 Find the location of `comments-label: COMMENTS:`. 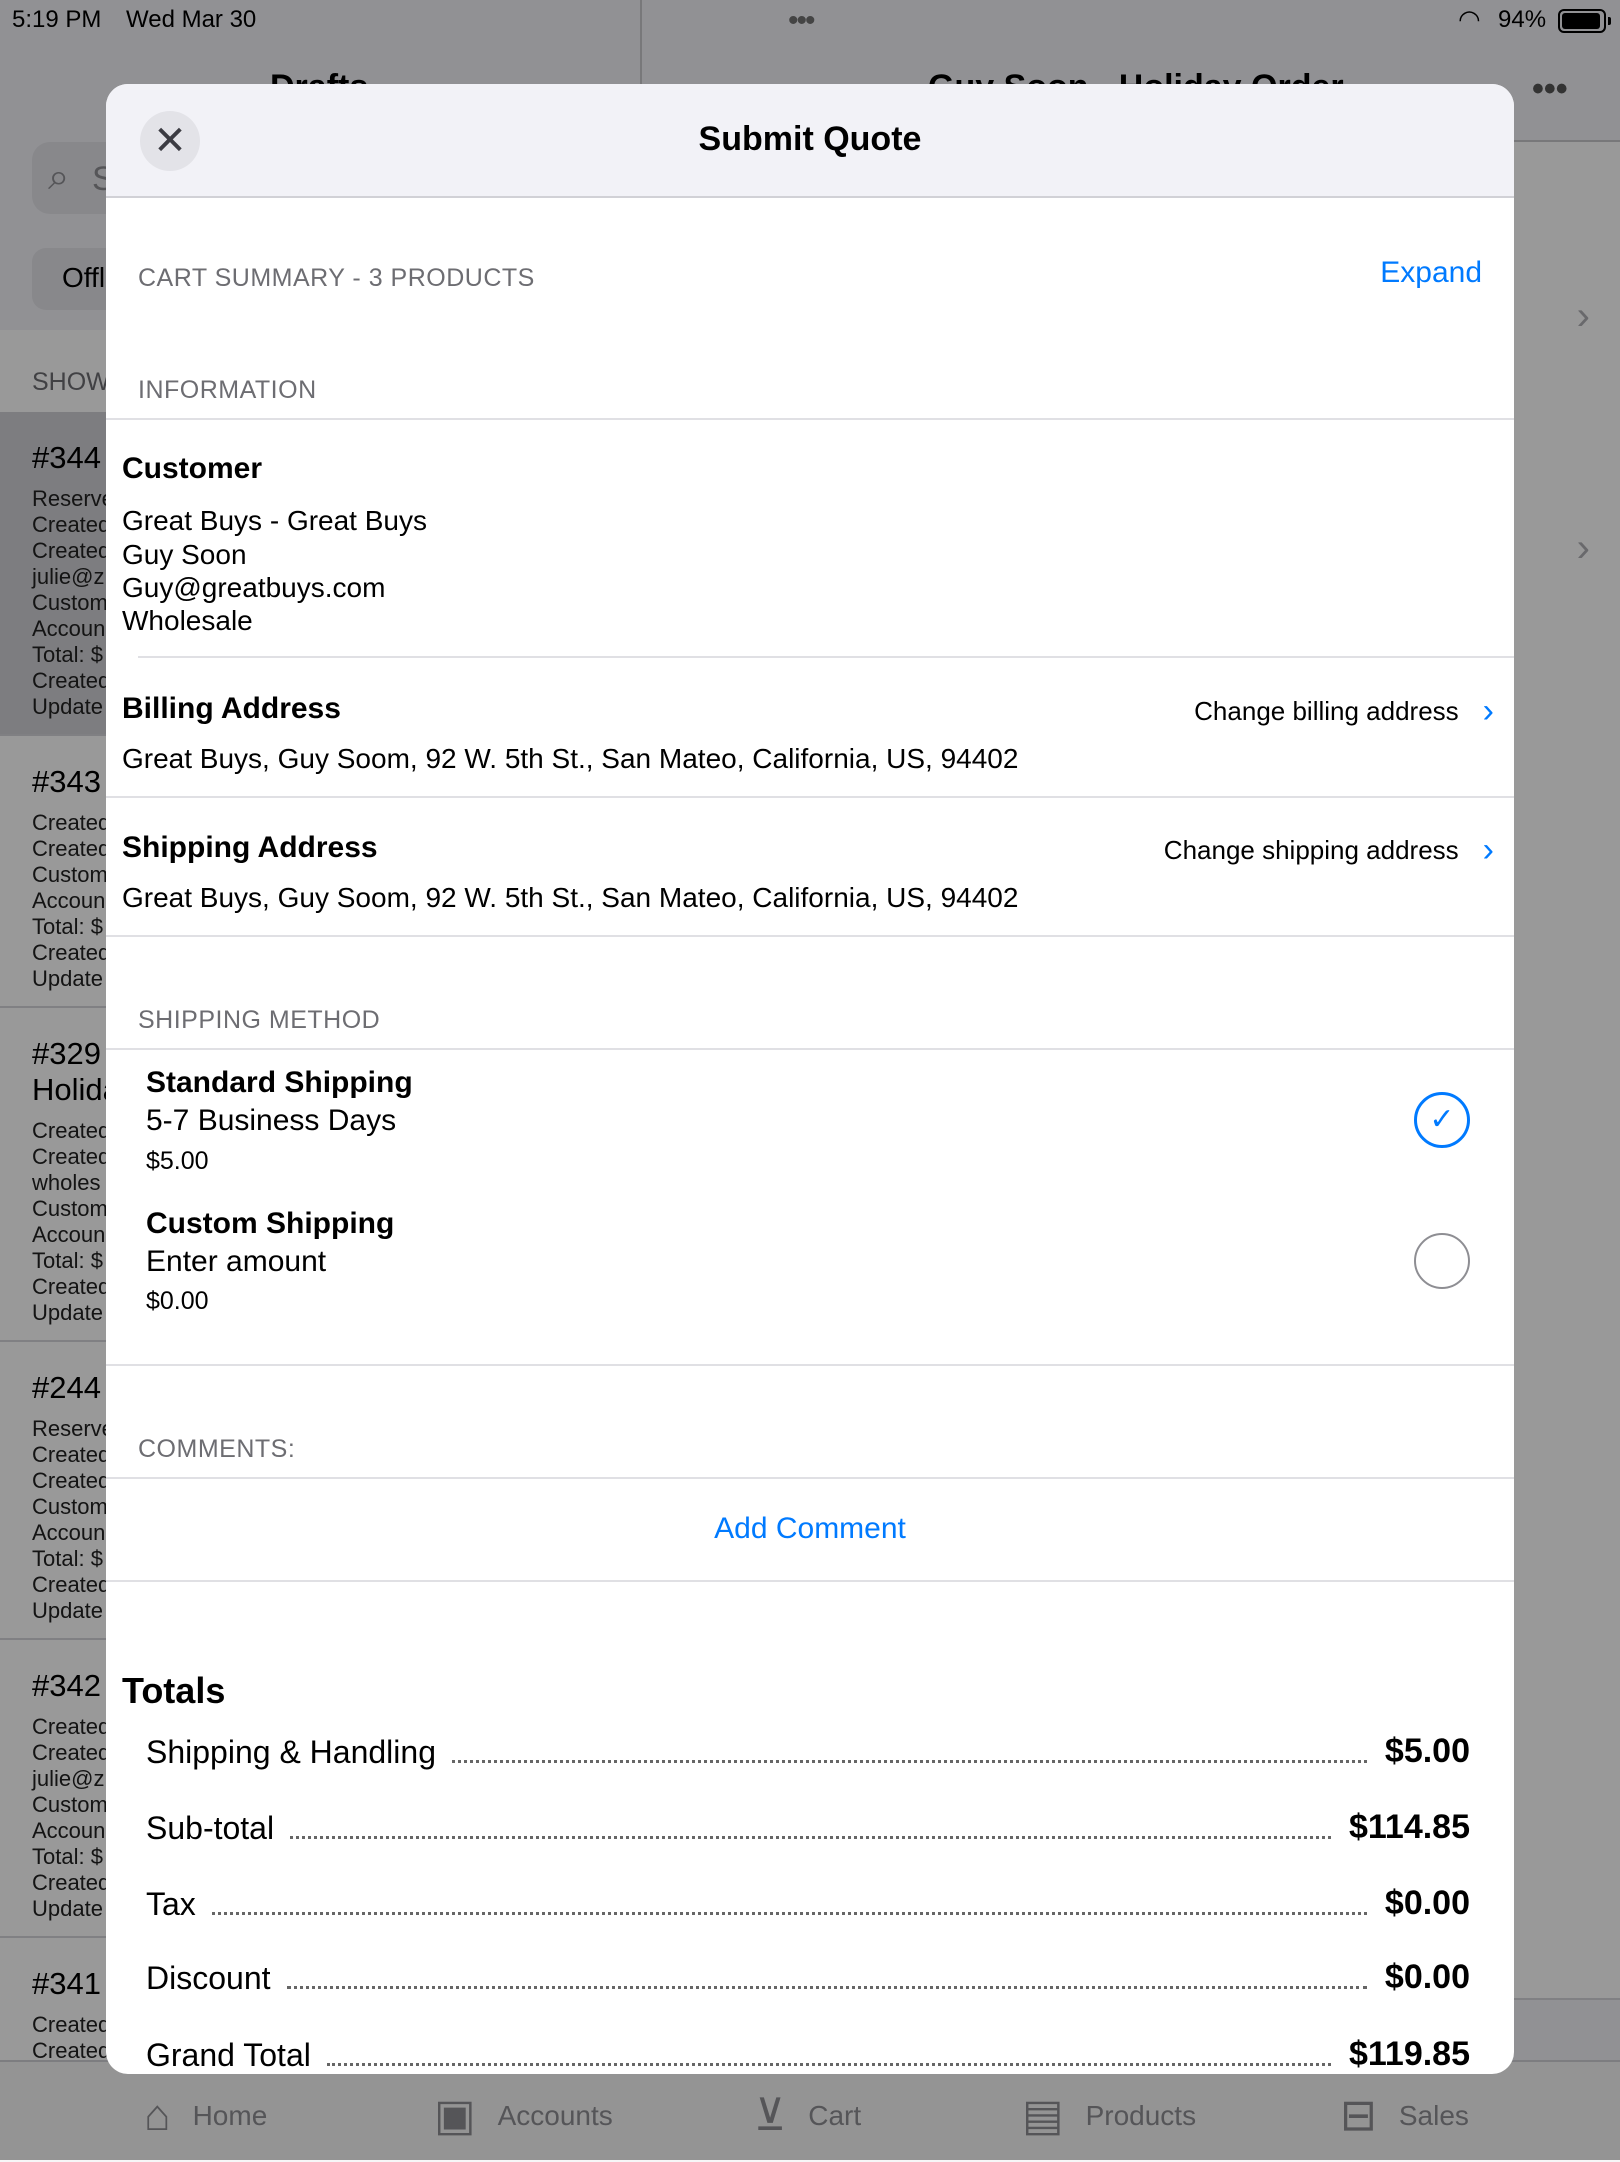

comments-label: COMMENTS: is located at coordinates (217, 1449).